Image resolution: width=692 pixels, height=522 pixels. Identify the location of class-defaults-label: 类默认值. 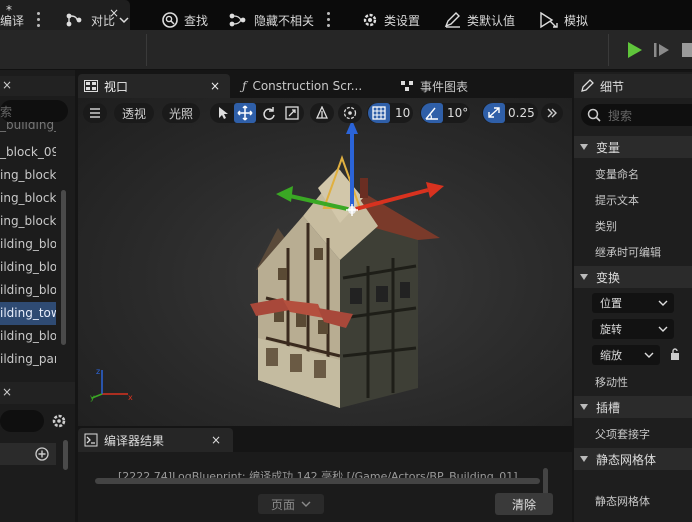
(491, 20).